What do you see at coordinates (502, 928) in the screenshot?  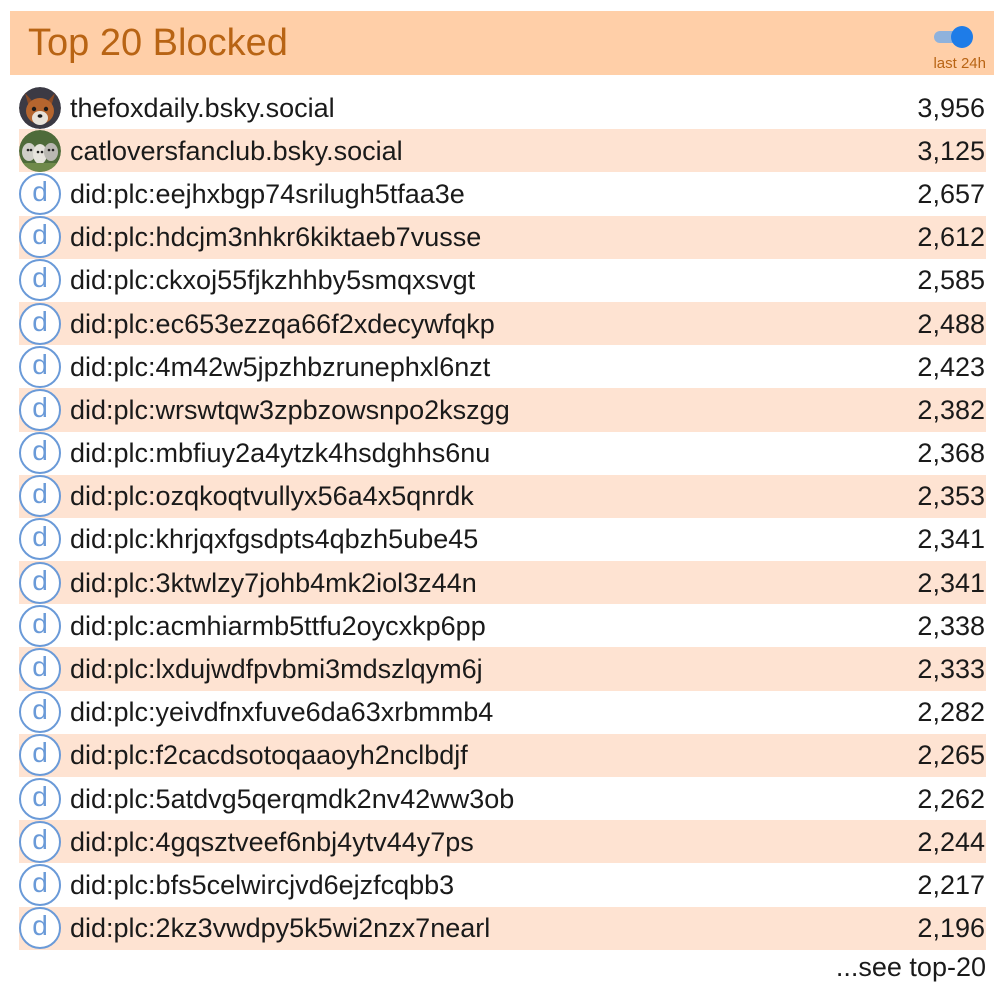 I see `list-item: d did:plc:2kz3vwdpy5k5wi2nzx7nearl 2,196` at bounding box center [502, 928].